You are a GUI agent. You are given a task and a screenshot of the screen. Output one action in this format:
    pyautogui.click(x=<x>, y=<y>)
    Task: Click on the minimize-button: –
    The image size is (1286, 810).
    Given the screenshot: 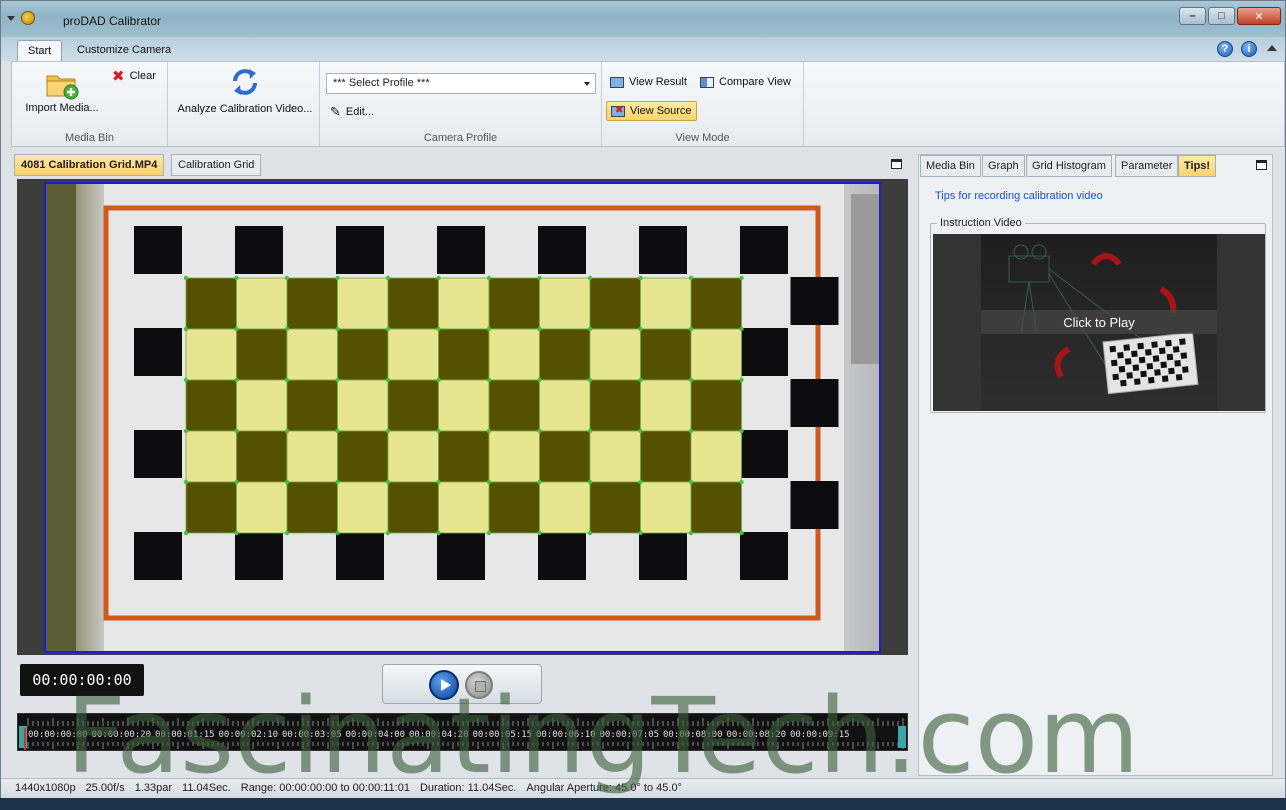 What is the action you would take?
    pyautogui.click(x=1192, y=16)
    